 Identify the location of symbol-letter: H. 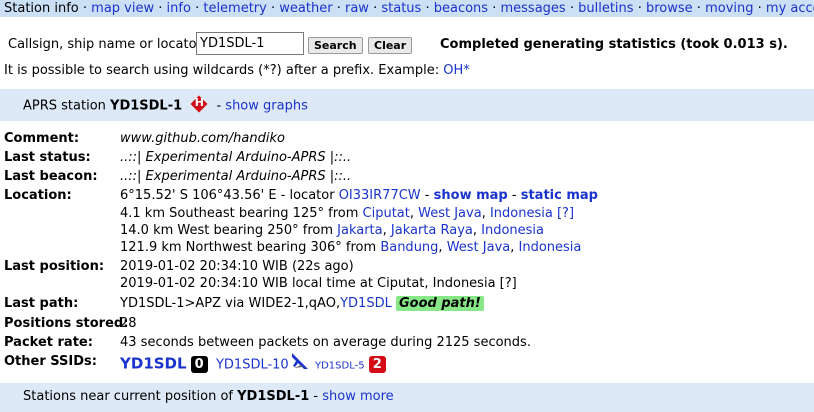
(199, 102).